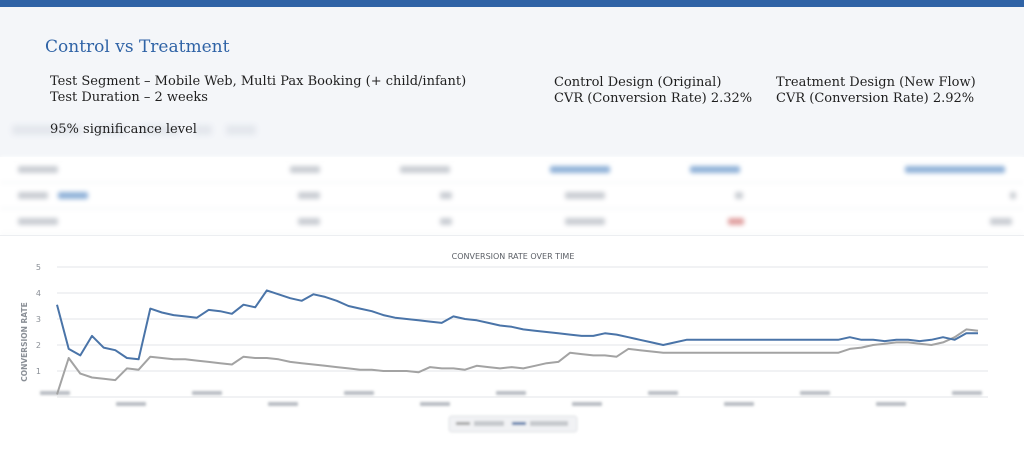 The width and height of the screenshot is (1024, 471). Describe the element at coordinates (38, 293) in the screenshot. I see `y-tick-label: 4` at that location.